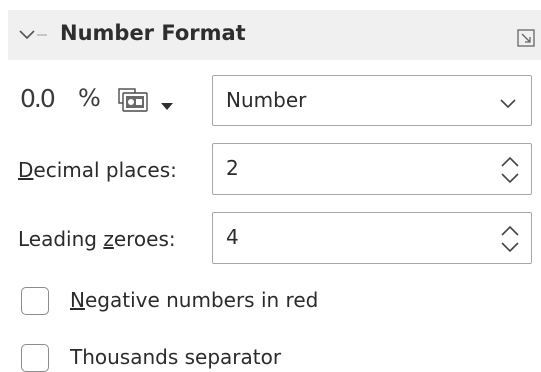 This screenshot has height=372, width=541. What do you see at coordinates (194, 300) in the screenshot?
I see `negative-red-label: Negative numbers in red` at bounding box center [194, 300].